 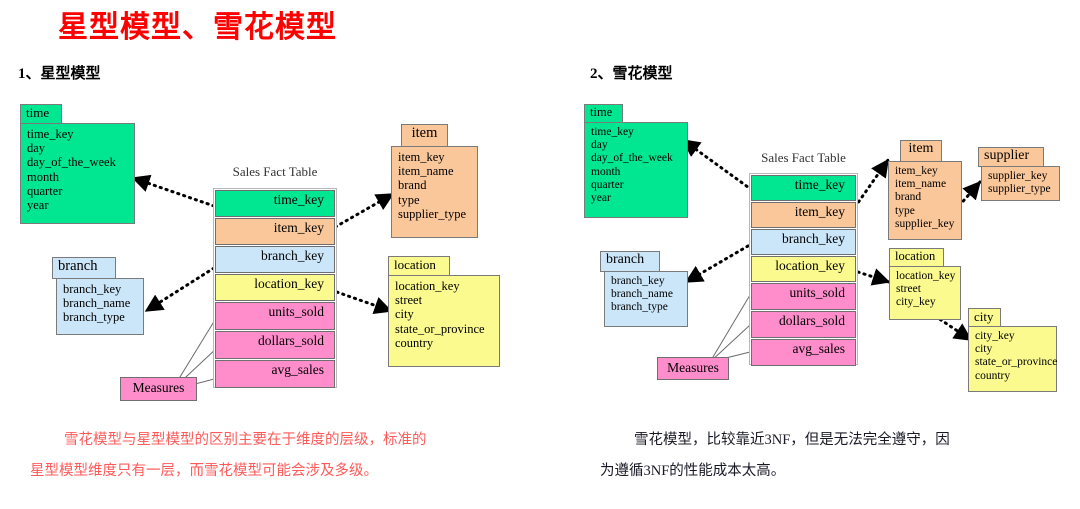 What do you see at coordinates (603, 113) in the screenshot?
I see `entity-header-time-snow: time` at bounding box center [603, 113].